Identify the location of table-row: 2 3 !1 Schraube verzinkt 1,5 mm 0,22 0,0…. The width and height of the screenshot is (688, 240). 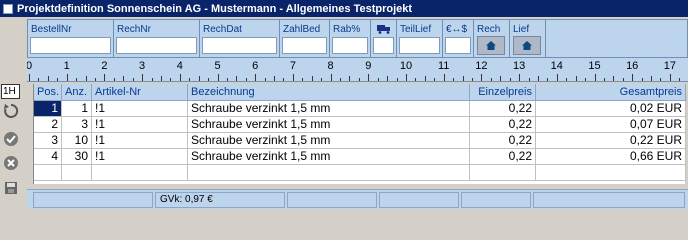
(360, 125).